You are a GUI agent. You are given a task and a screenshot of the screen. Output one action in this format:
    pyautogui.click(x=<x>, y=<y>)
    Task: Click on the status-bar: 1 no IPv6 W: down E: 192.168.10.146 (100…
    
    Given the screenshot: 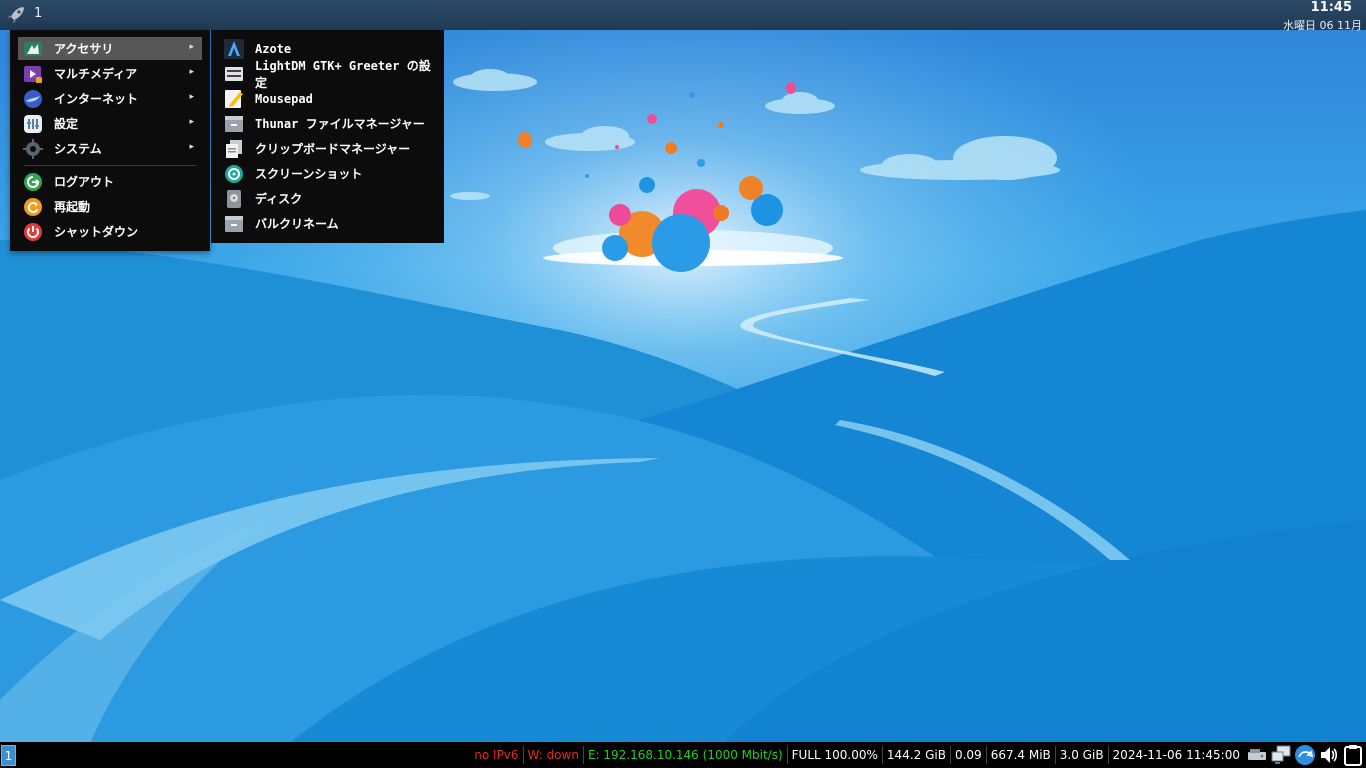 What is the action you would take?
    pyautogui.click(x=683, y=755)
    